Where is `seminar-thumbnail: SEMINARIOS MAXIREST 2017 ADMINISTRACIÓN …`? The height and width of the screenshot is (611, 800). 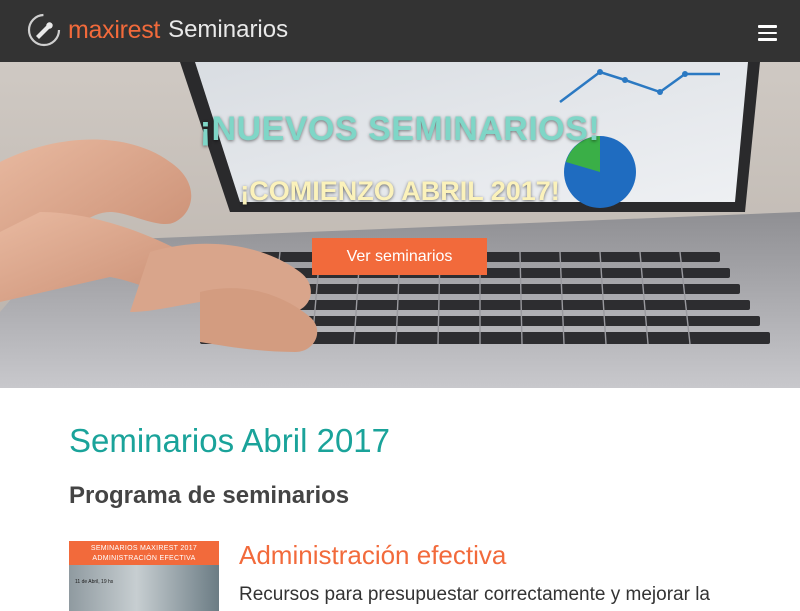 seminar-thumbnail: SEMINARIOS MAXIREST 2017 ADMINISTRACIÓN … is located at coordinates (144, 576).